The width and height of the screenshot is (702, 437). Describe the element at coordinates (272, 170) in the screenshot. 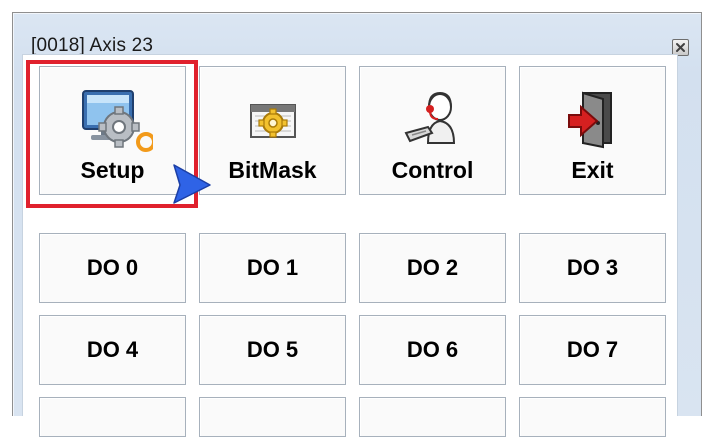

I see `bitmask-label: BitMask` at that location.